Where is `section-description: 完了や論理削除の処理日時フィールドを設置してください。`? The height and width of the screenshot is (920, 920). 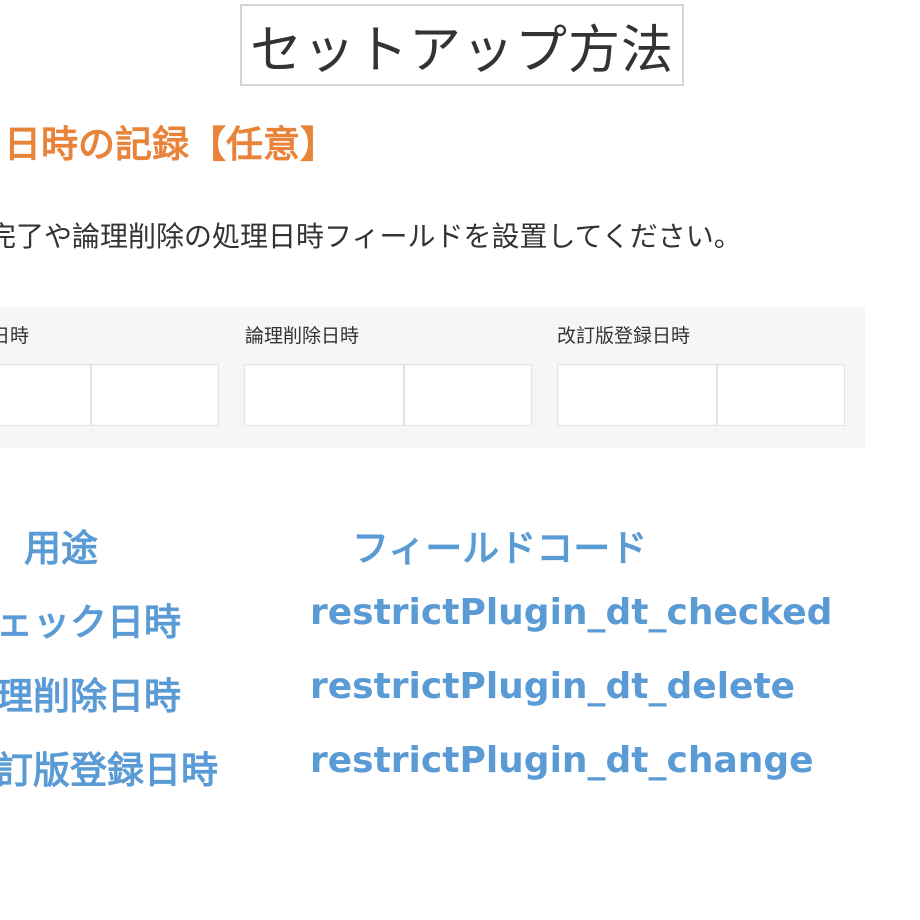
section-description: 完了や論理削除の処理日時フィールドを設置してください。 is located at coordinates (371, 236).